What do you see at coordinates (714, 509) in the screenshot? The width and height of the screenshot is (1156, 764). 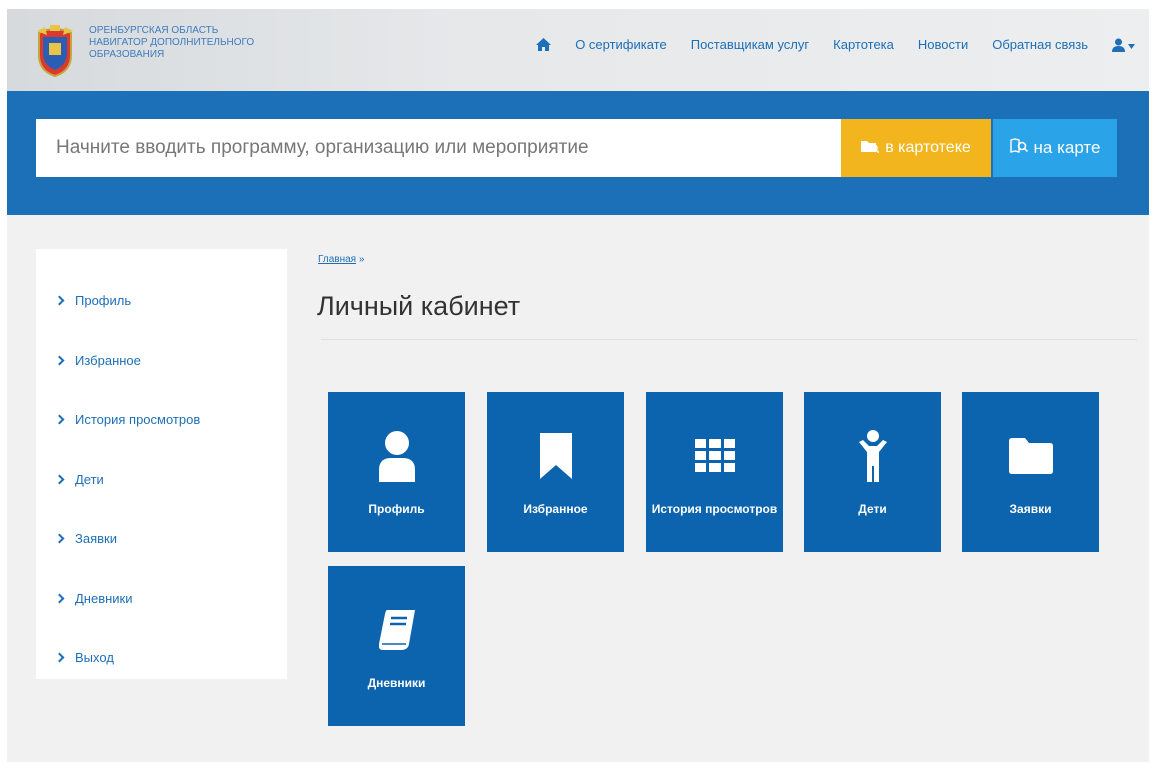 I see `tile-label: История просмотров` at bounding box center [714, 509].